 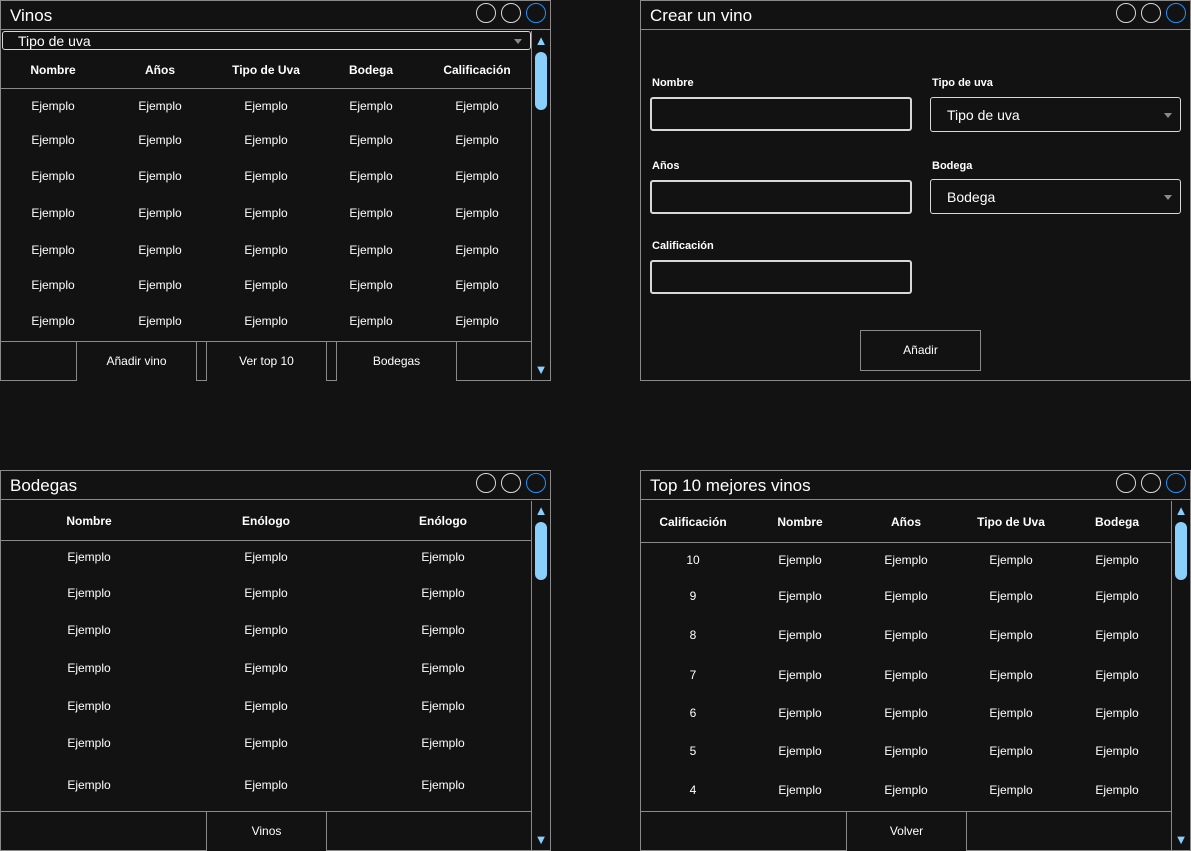 I want to click on volver-button: Volver, so click(x=906, y=831).